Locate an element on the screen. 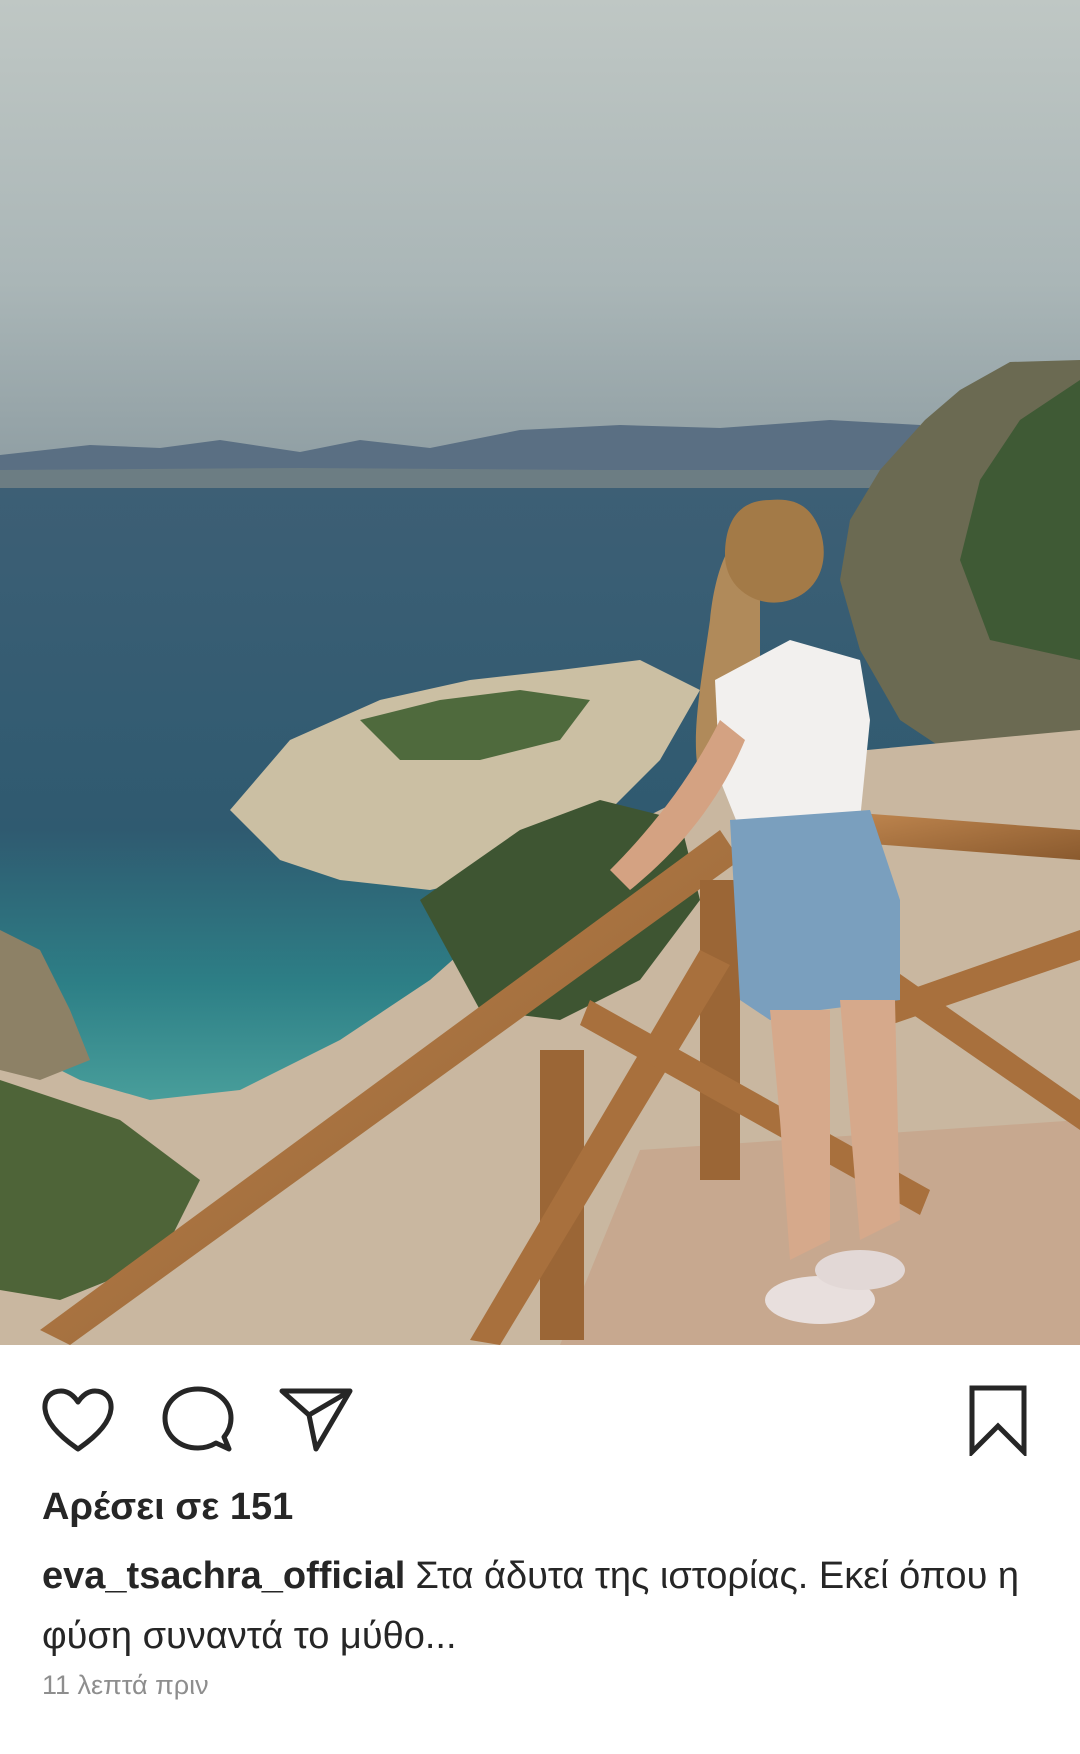 The image size is (1080, 1754). save-button is located at coordinates (998, 1420).